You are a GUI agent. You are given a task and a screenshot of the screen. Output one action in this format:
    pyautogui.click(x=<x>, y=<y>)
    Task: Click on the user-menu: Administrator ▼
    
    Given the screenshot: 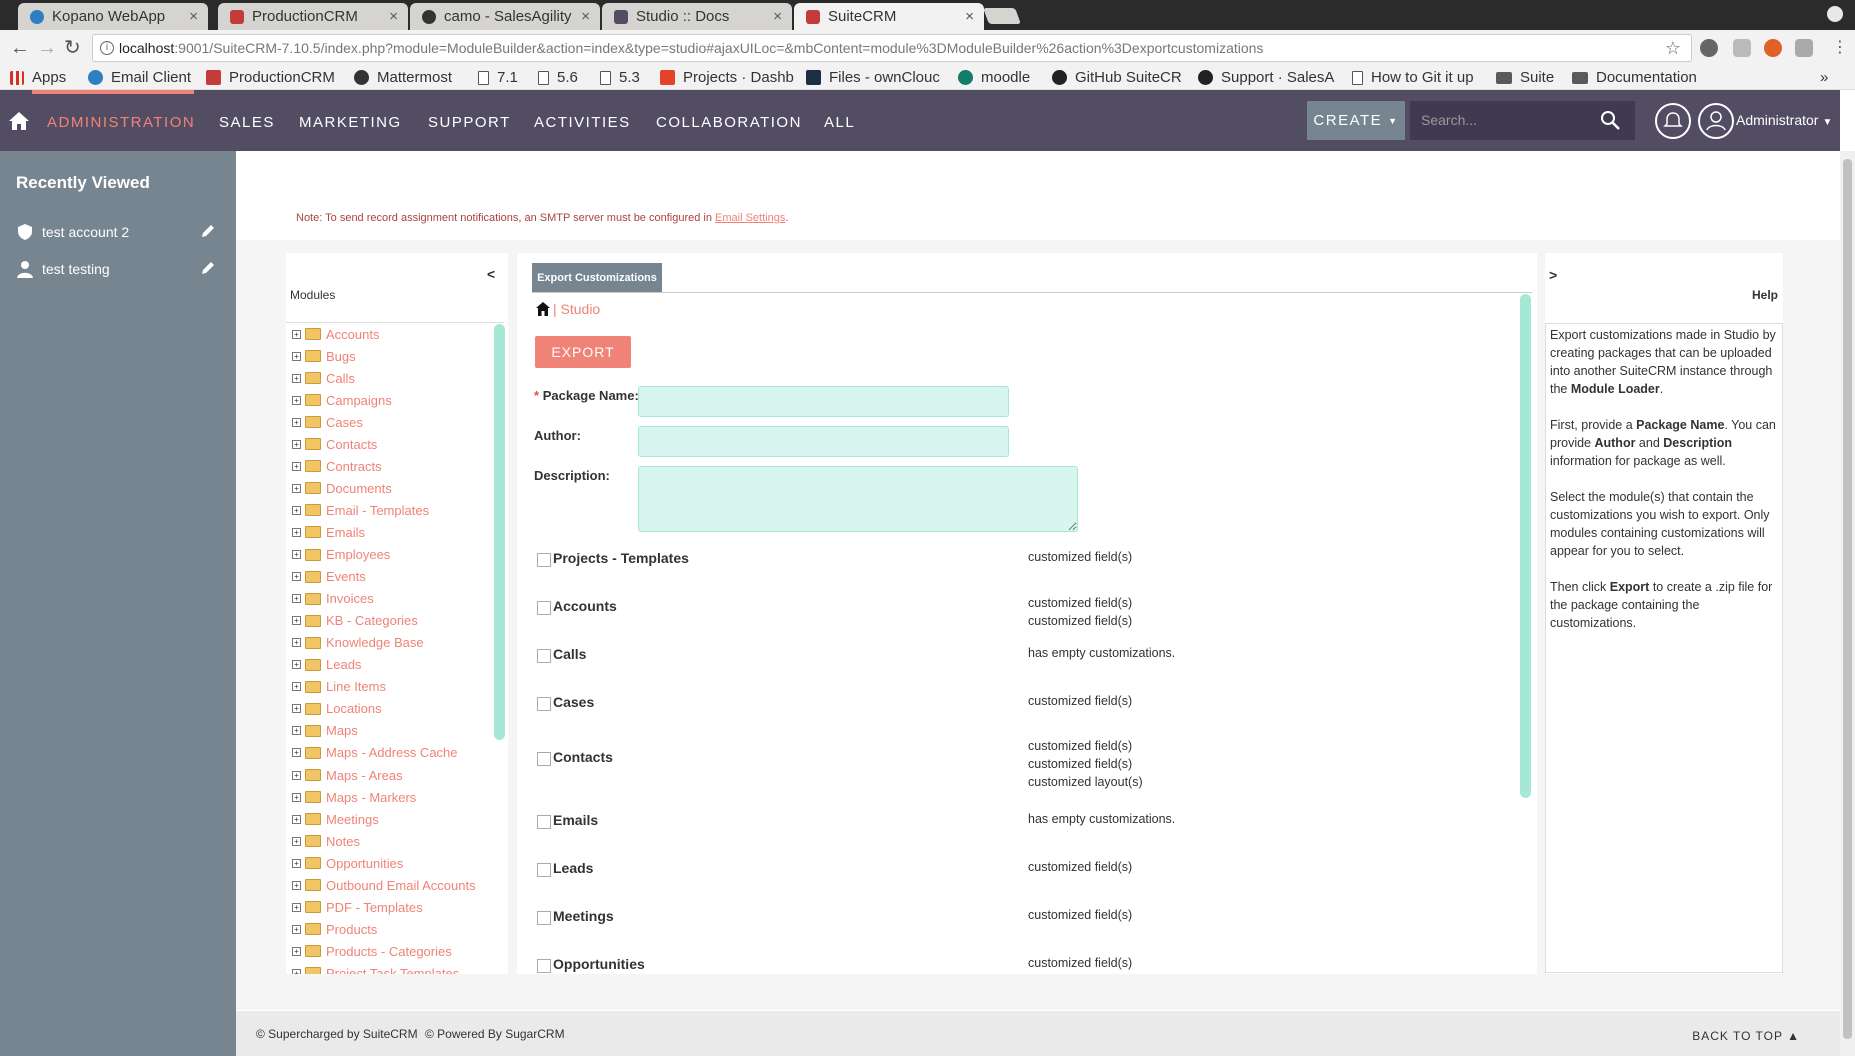 What is the action you would take?
    pyautogui.click(x=1784, y=120)
    